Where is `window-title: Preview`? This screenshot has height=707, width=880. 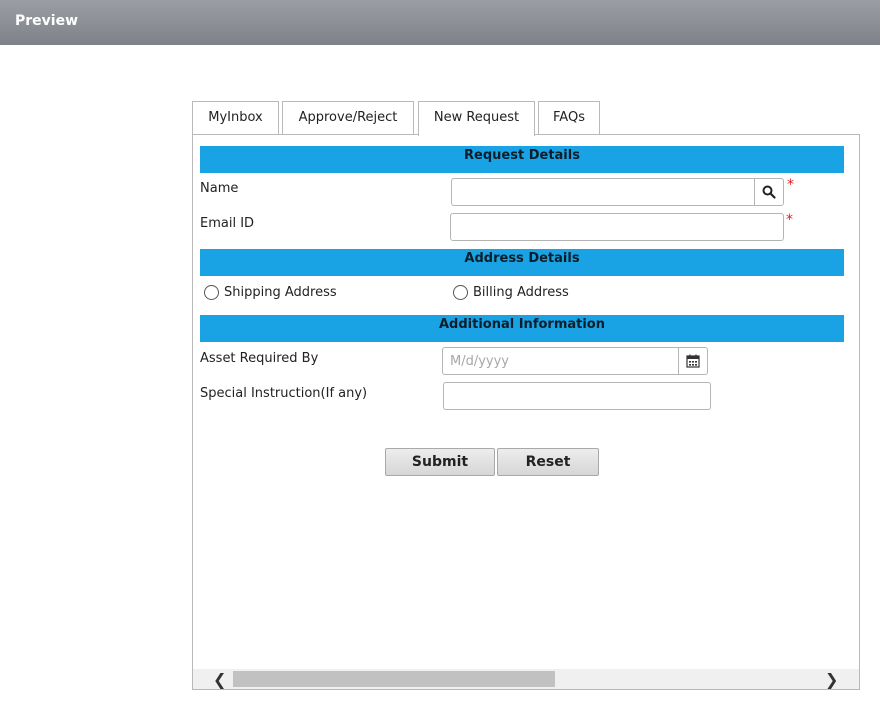 window-title: Preview is located at coordinates (47, 21).